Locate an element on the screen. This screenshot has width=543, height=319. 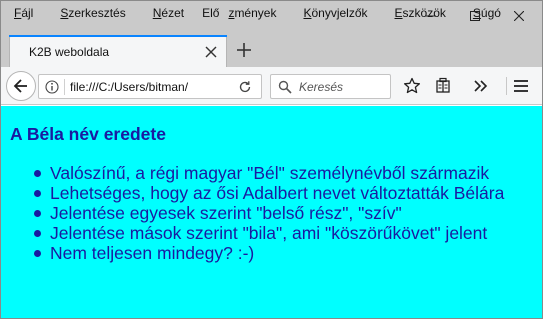
navigation-bar: file:///C:/Users/bitman/ Keresés is located at coordinates (271, 86).